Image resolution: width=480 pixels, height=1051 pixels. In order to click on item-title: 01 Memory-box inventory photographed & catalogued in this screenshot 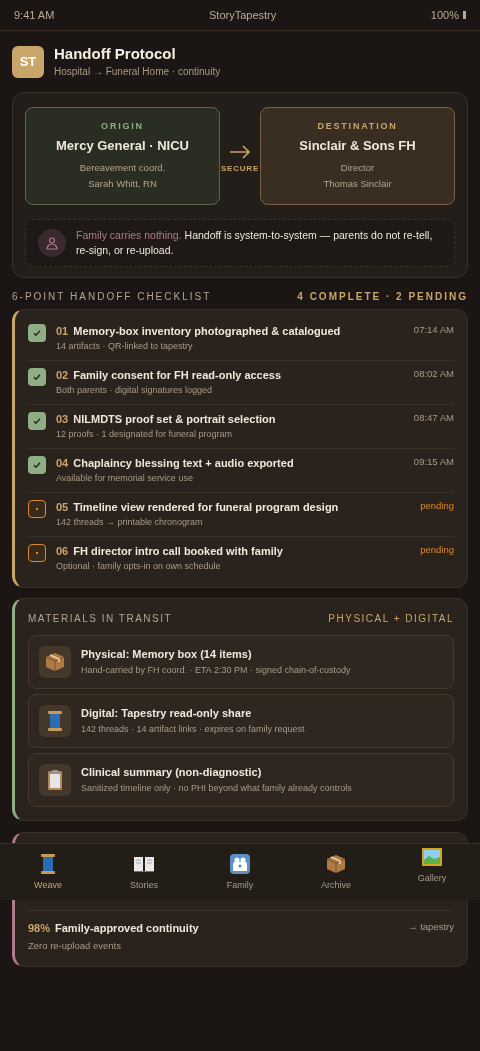, I will do `click(199, 331)`.